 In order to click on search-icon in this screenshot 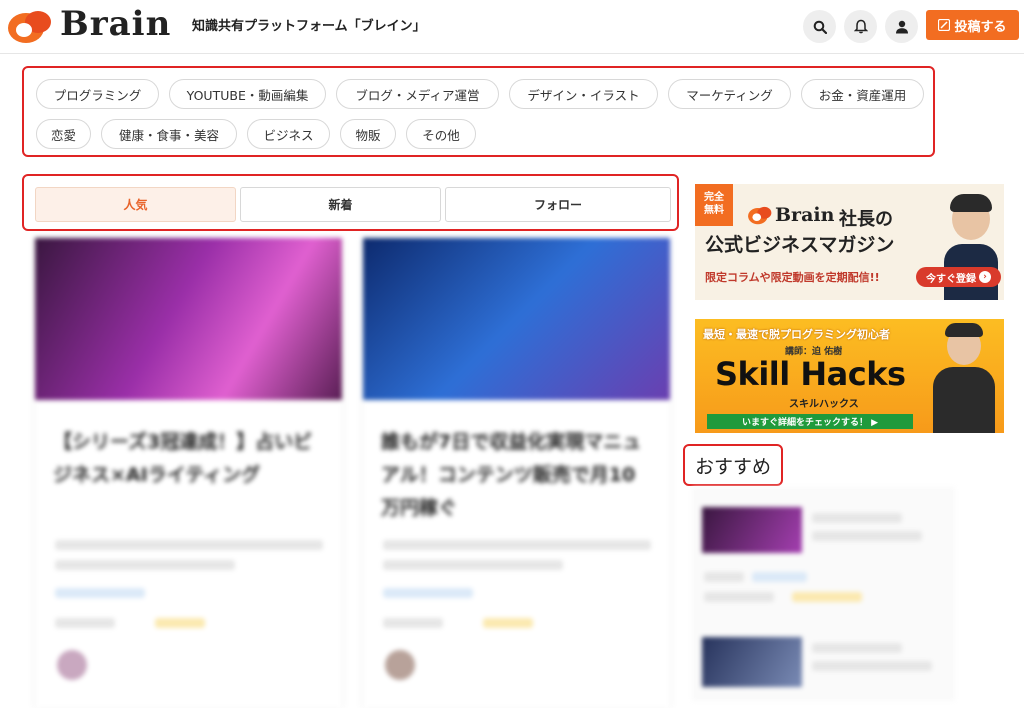, I will do `click(820, 27)`.